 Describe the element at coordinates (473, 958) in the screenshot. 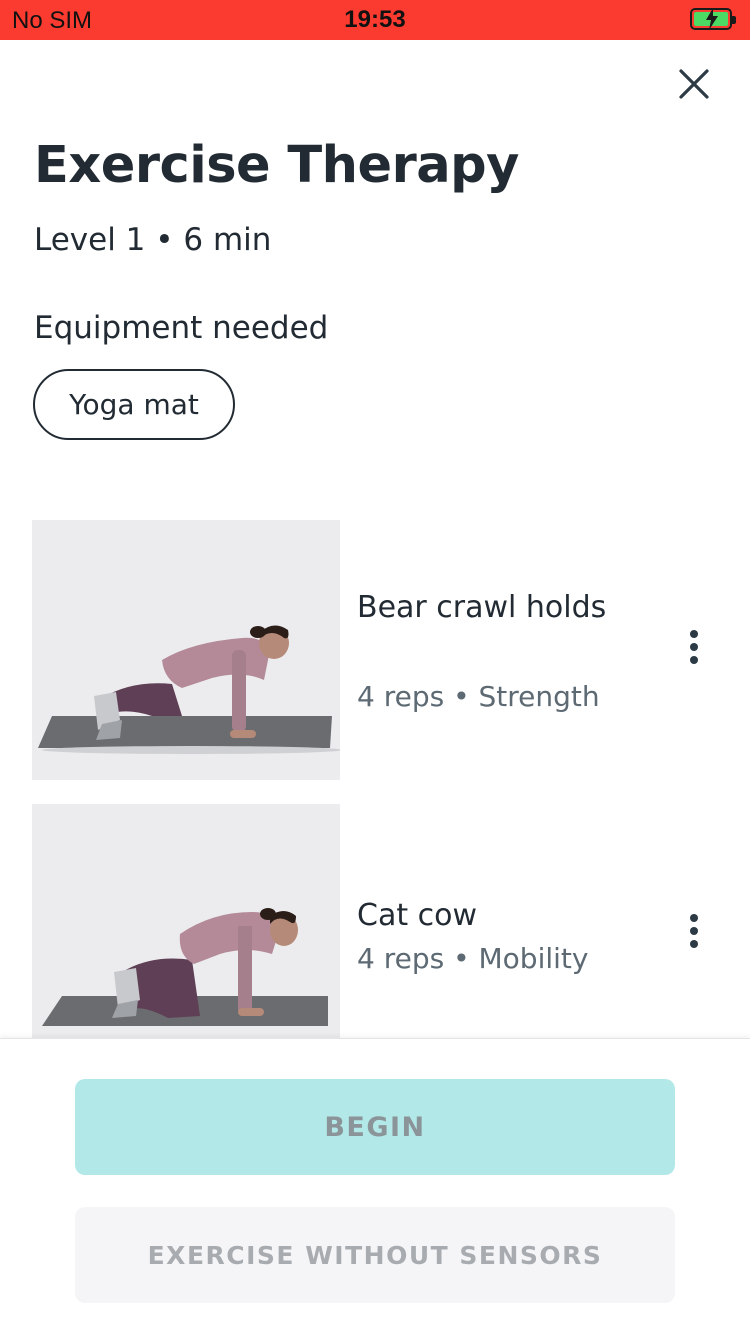

I see `exercise-meta: 4 reps • Mobility` at that location.